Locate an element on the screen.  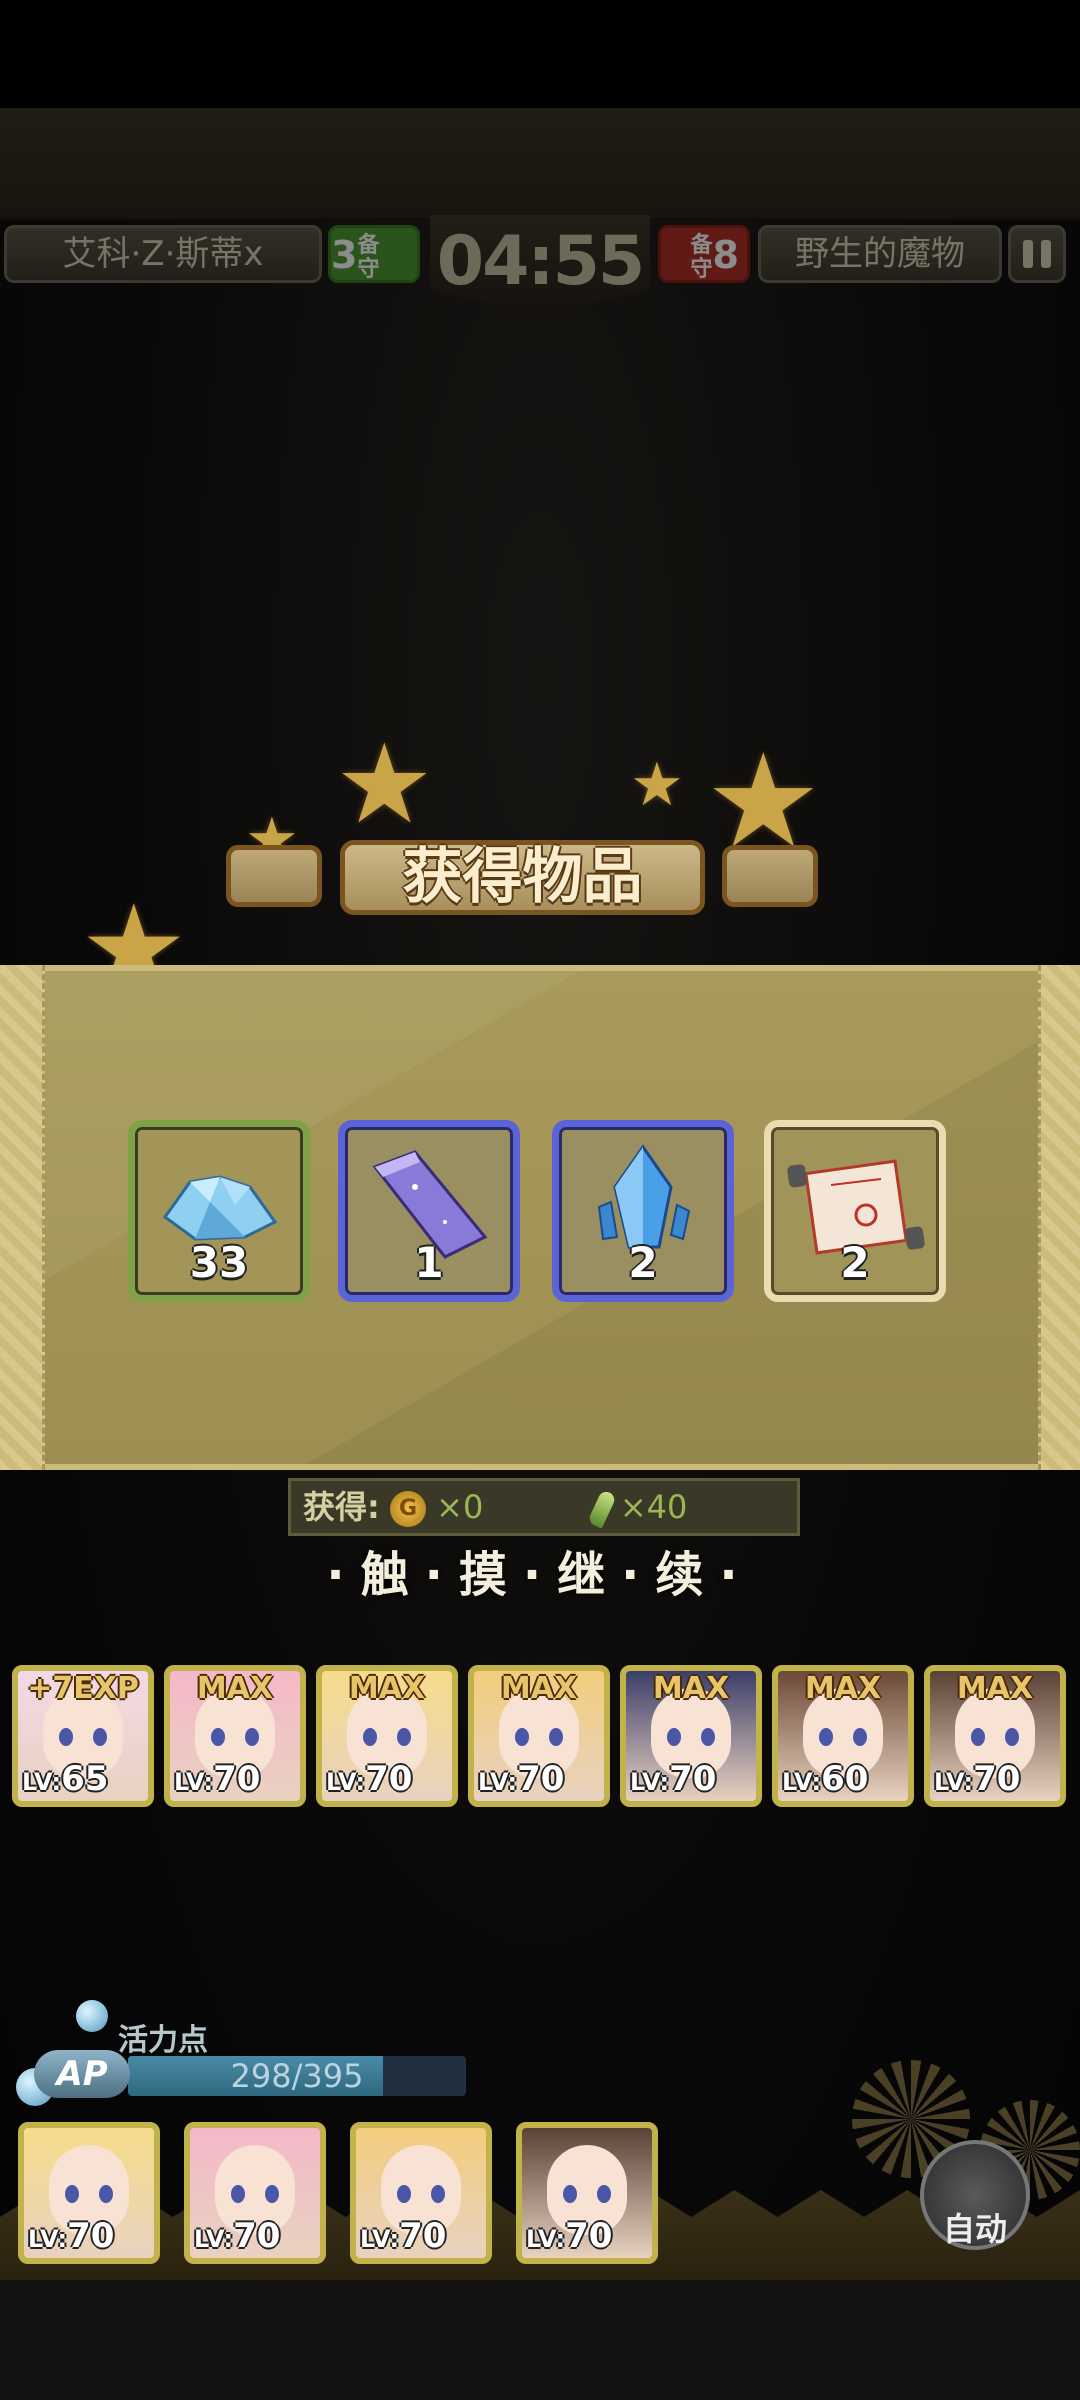
touch-to-continue: ·触·摸·继·续· is located at coordinates (540, 1570).